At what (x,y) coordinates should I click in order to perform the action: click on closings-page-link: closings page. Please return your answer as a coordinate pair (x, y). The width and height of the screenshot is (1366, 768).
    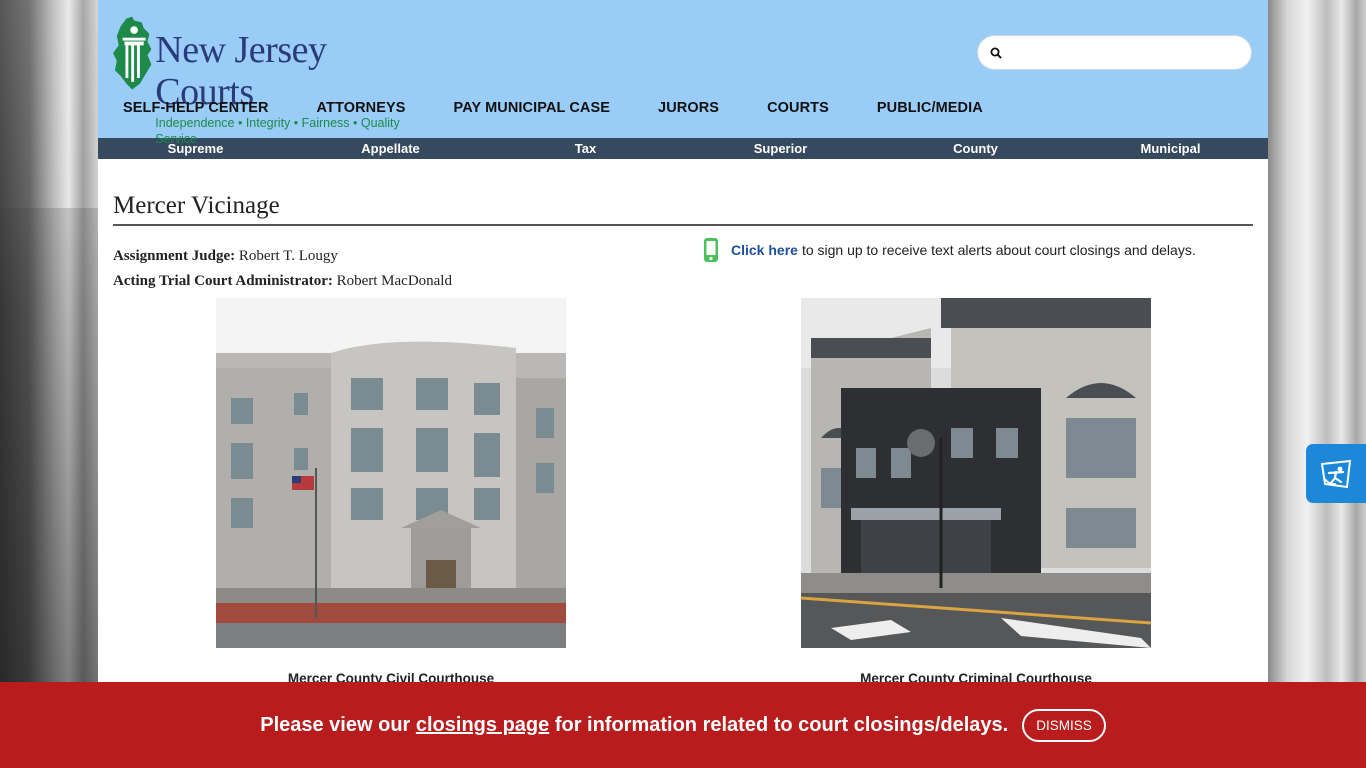
    Looking at the image, I should click on (482, 725).